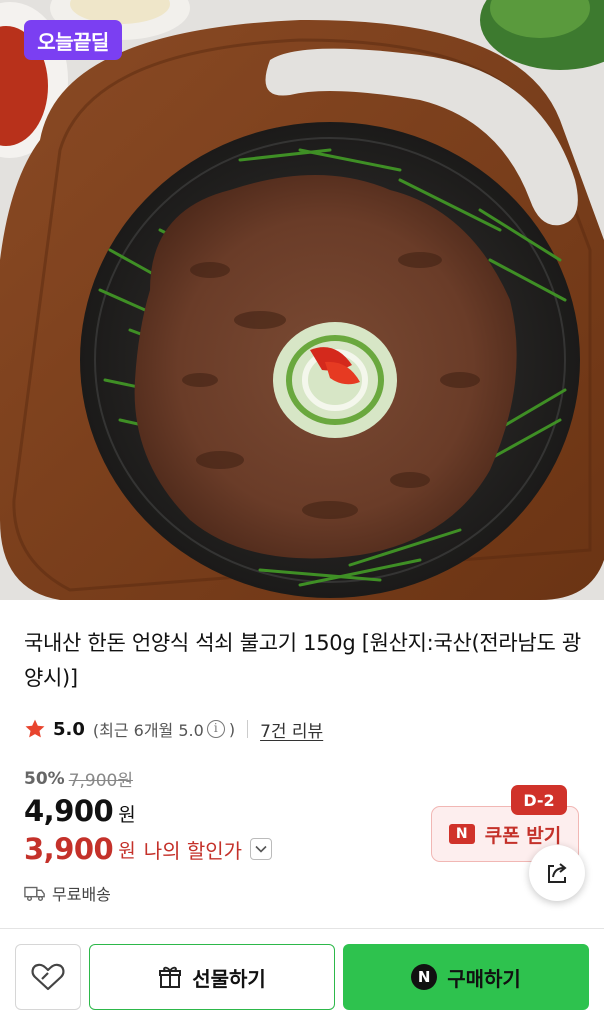 This screenshot has height=1024, width=604. I want to click on today-deal-badge: 오늘끝딜, so click(73, 40).